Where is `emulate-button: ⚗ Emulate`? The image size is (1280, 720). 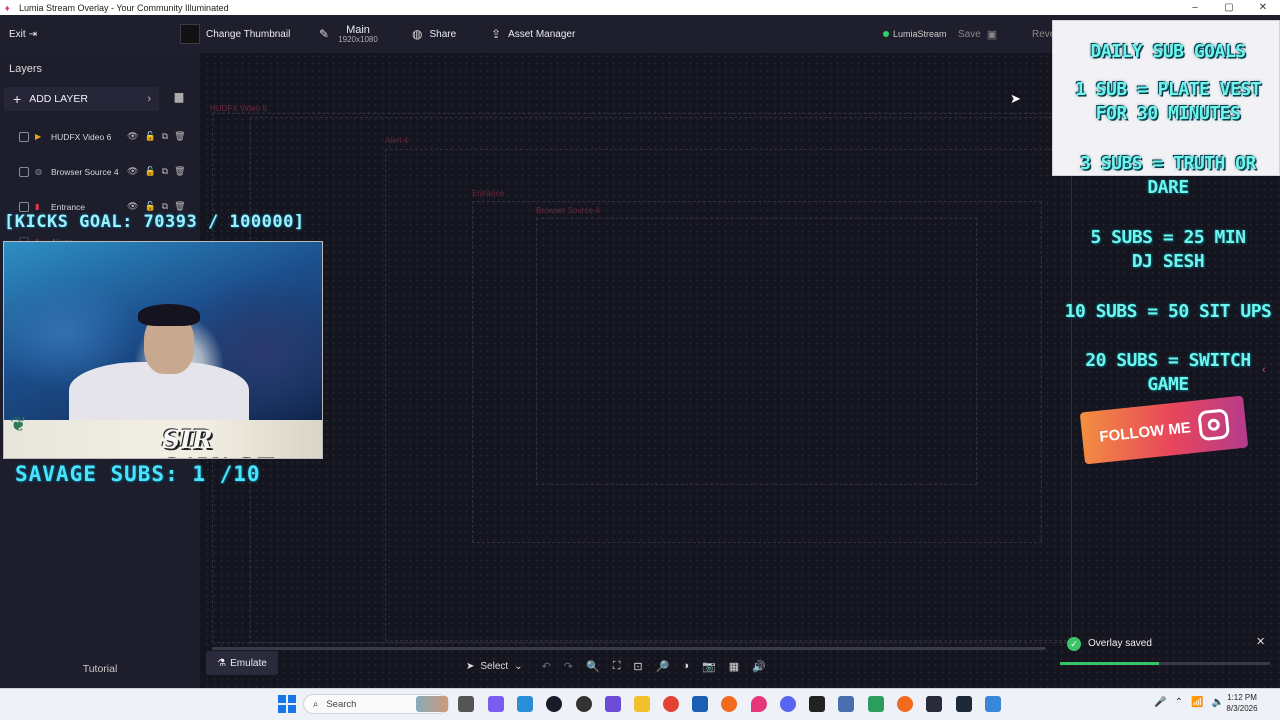 emulate-button: ⚗ Emulate is located at coordinates (242, 663).